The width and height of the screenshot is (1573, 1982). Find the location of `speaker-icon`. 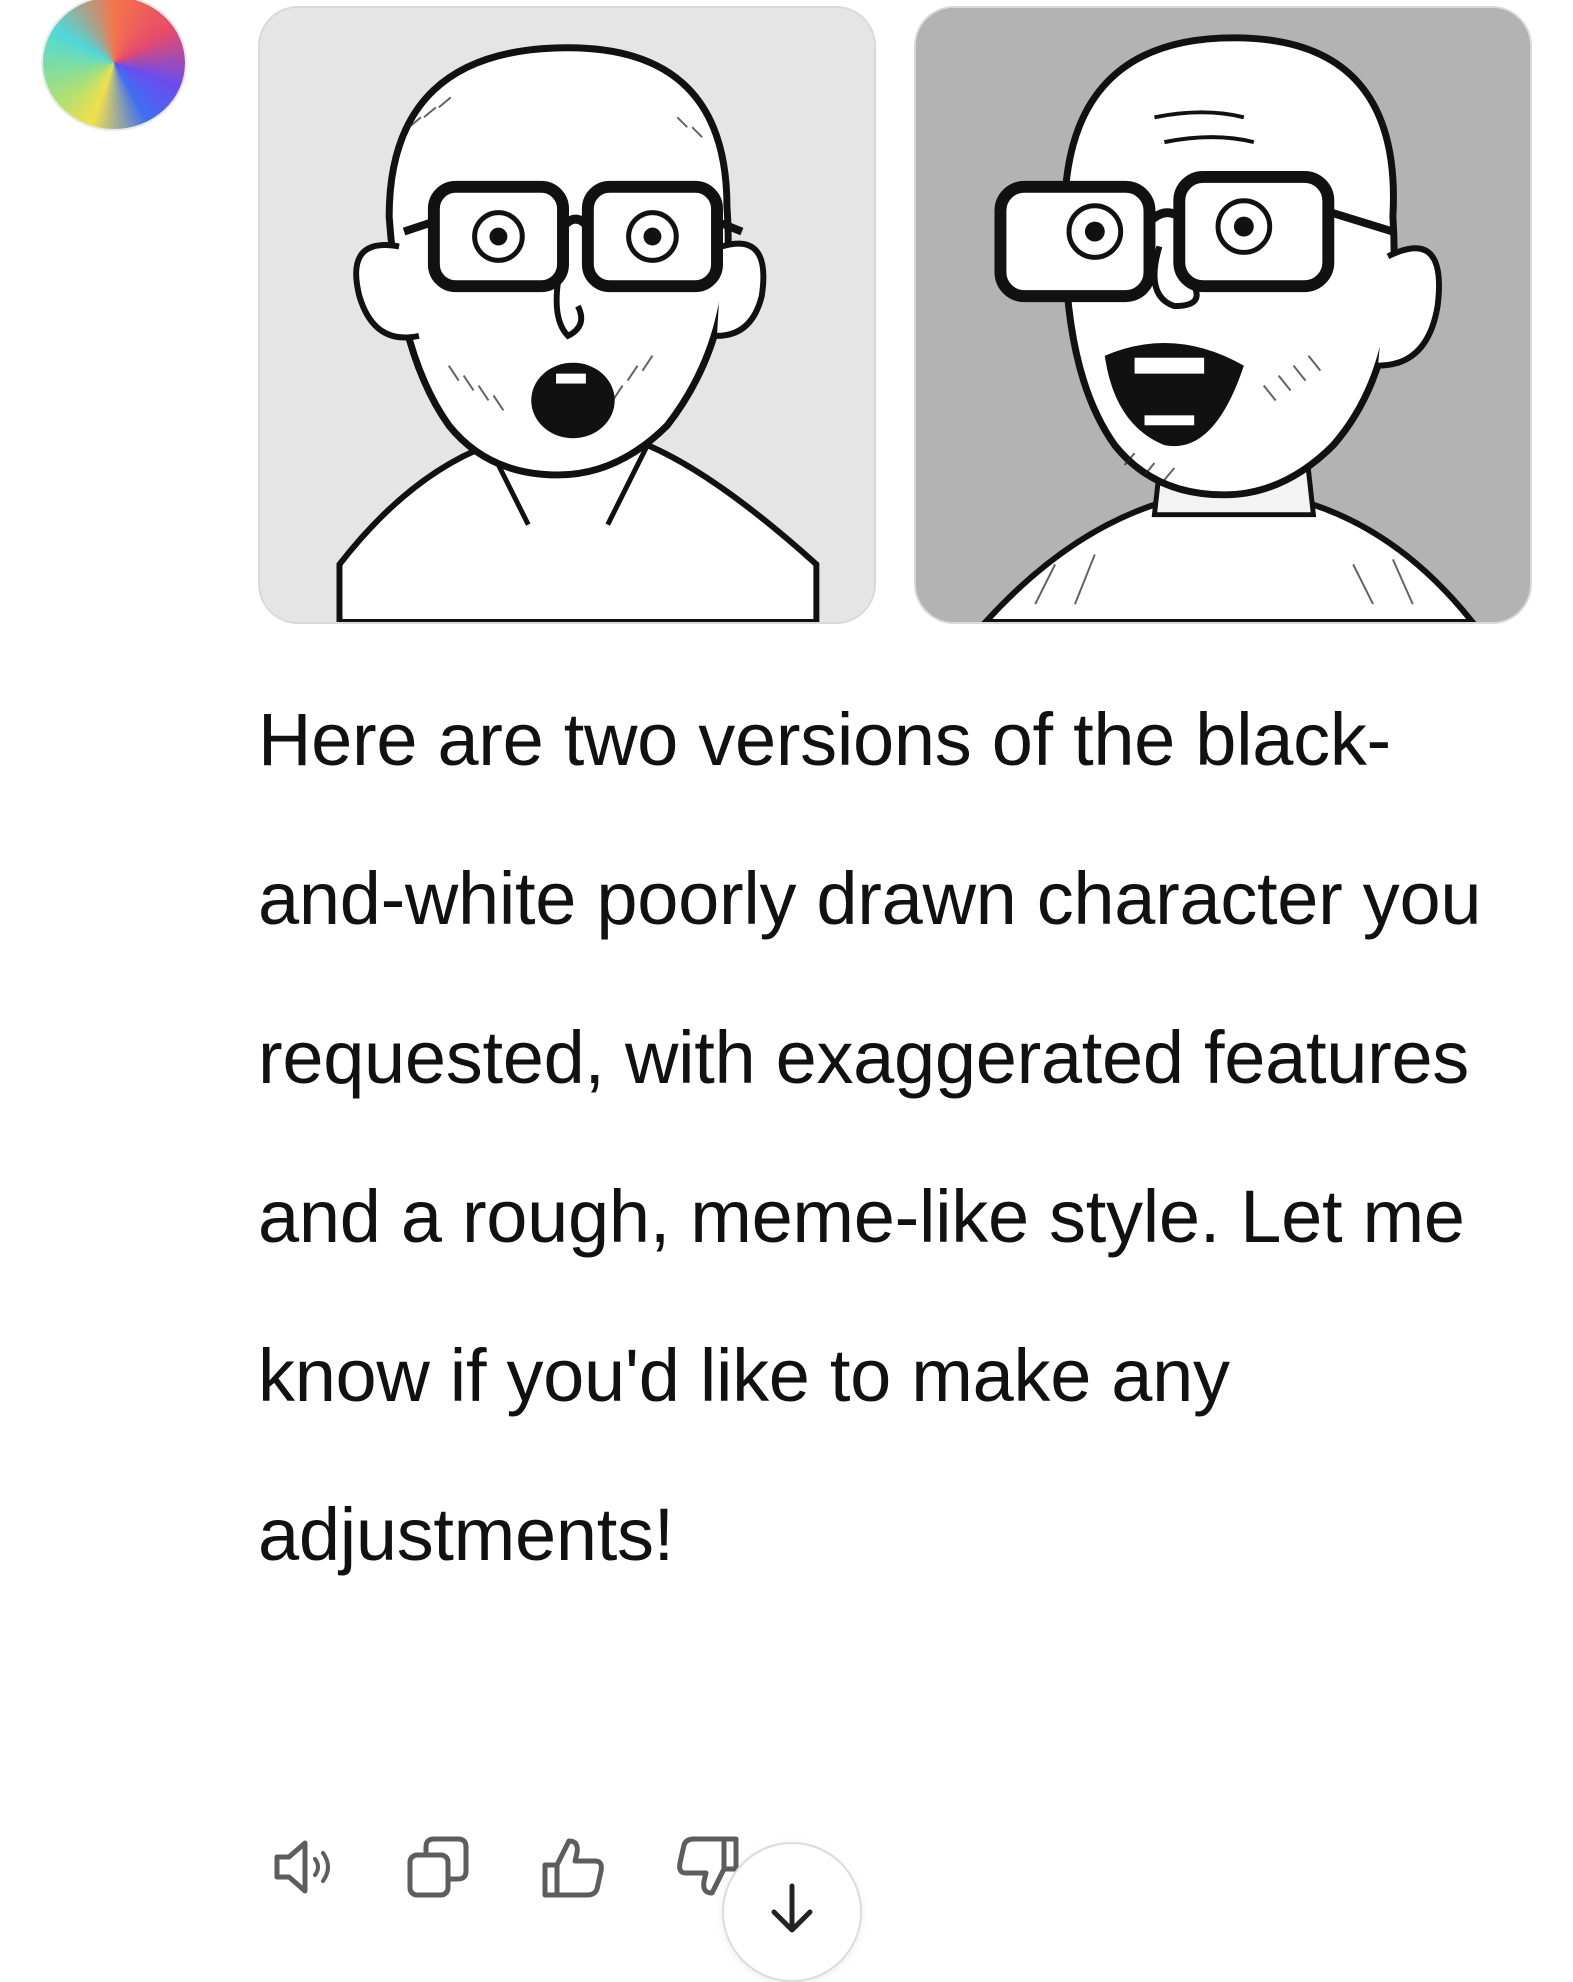

speaker-icon is located at coordinates (302, 1867).